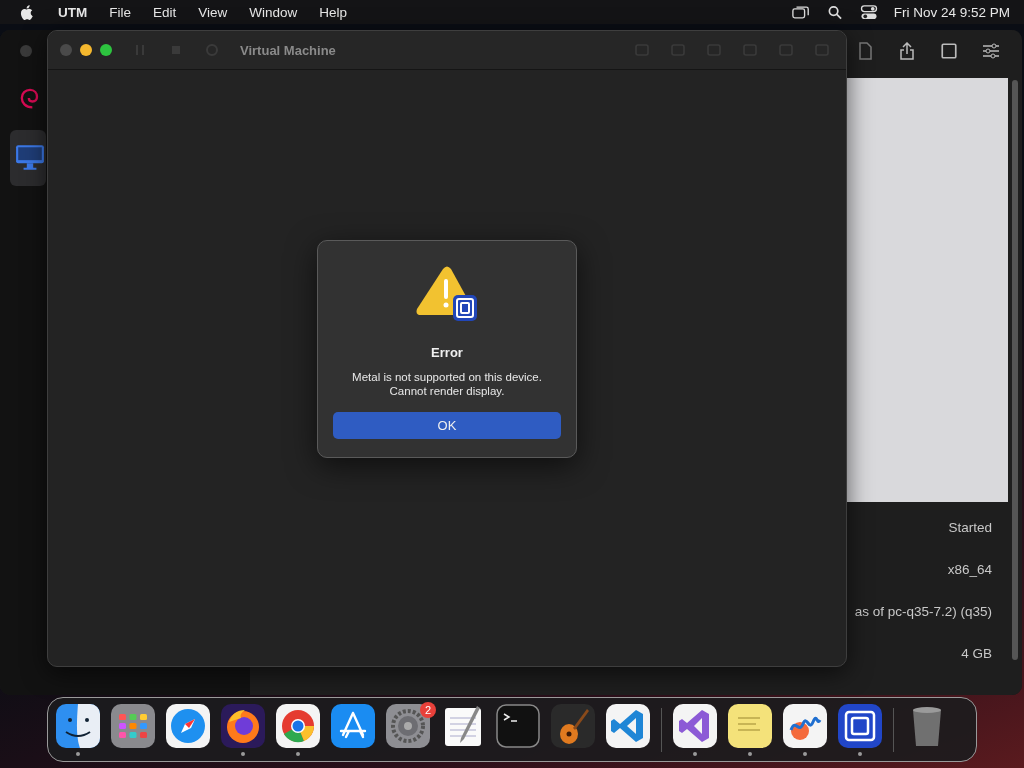  What do you see at coordinates (333, 12) in the screenshot?
I see `menu-item: Help` at bounding box center [333, 12].